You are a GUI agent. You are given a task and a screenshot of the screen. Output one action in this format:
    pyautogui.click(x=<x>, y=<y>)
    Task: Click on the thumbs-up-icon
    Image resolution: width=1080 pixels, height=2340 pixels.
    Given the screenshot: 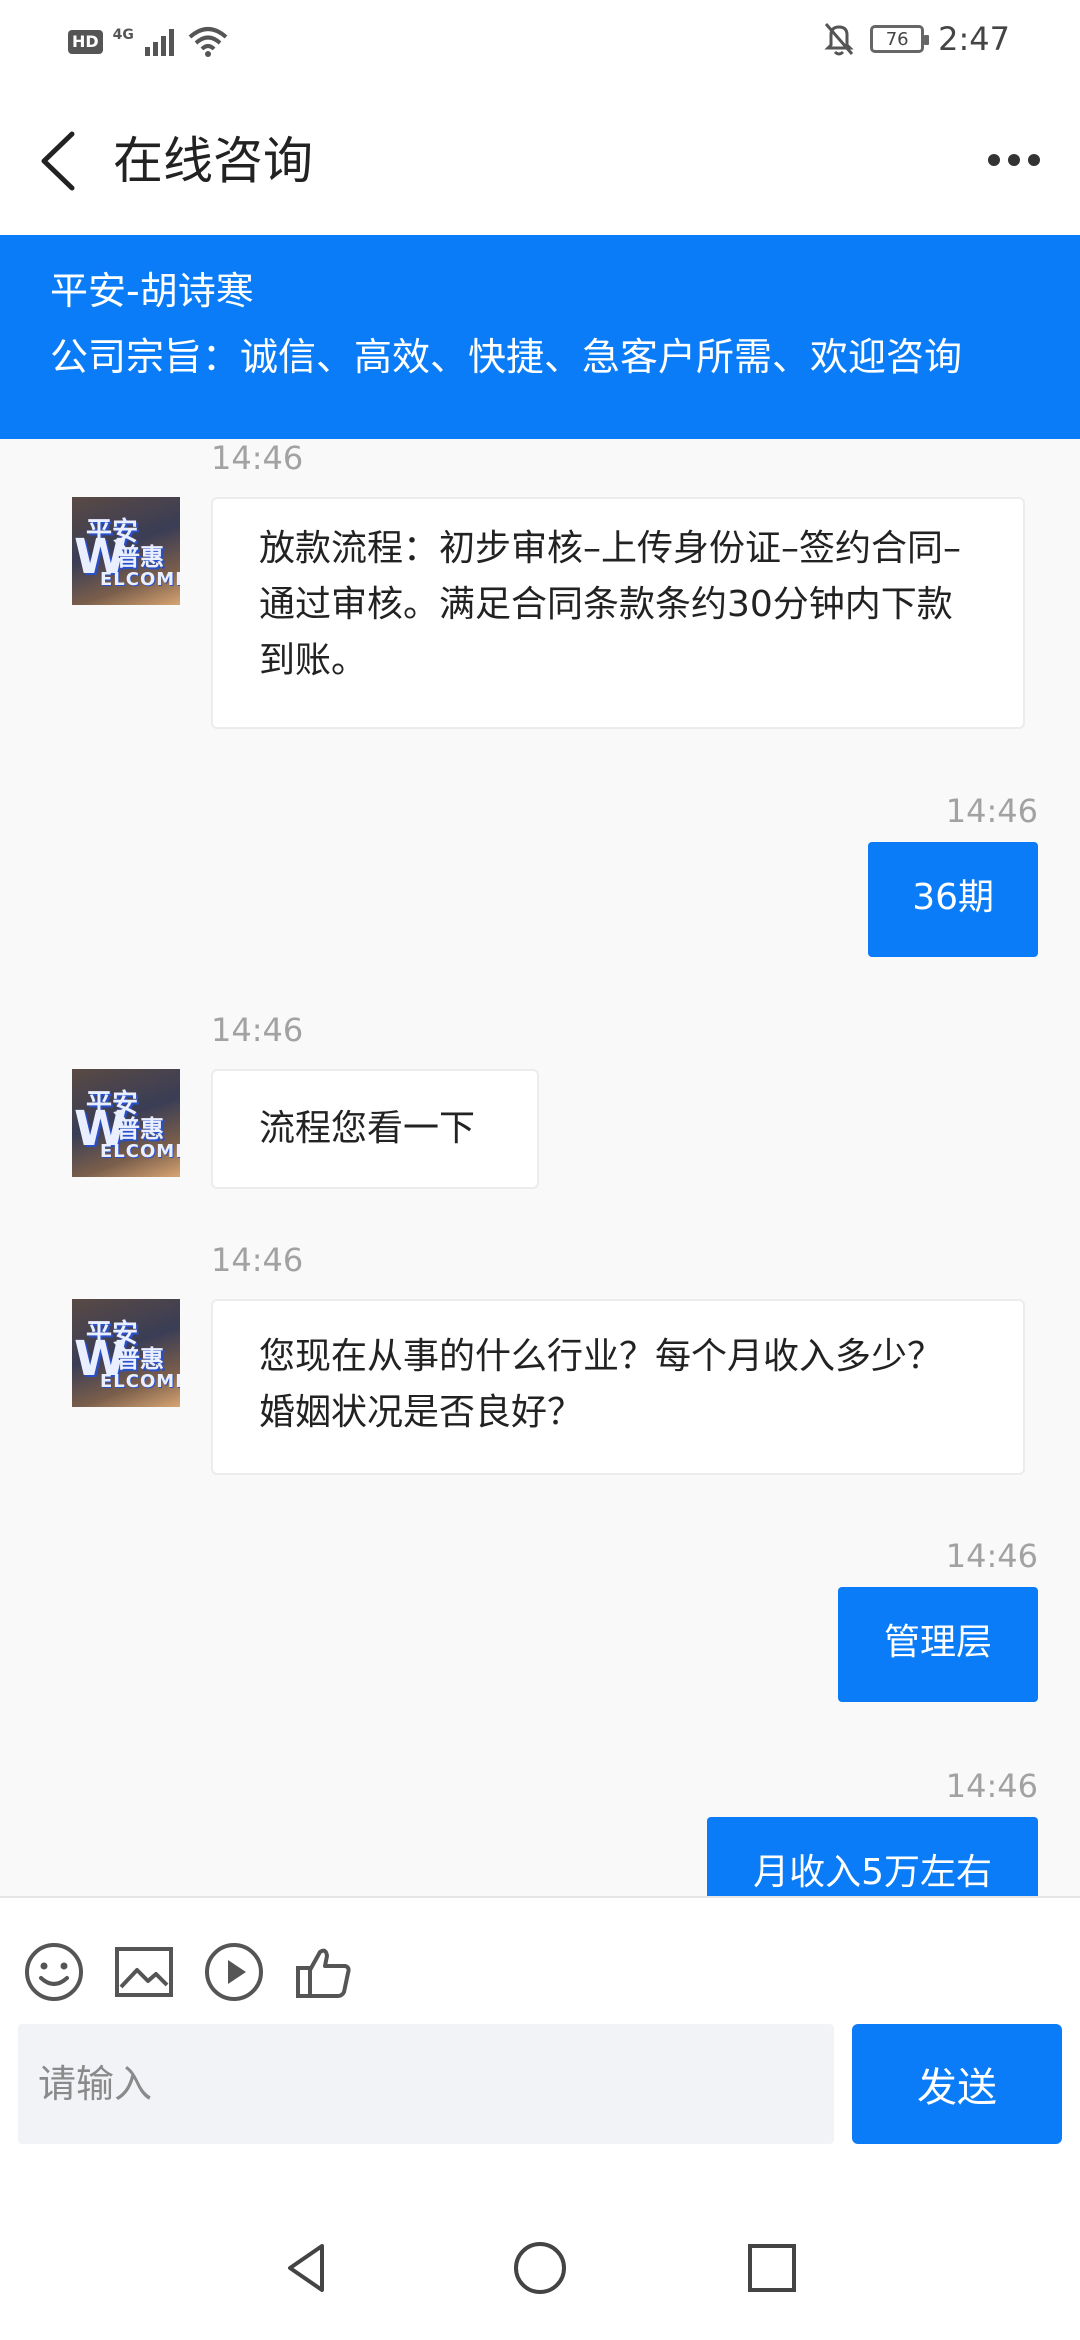 What is the action you would take?
    pyautogui.click(x=323, y=1973)
    